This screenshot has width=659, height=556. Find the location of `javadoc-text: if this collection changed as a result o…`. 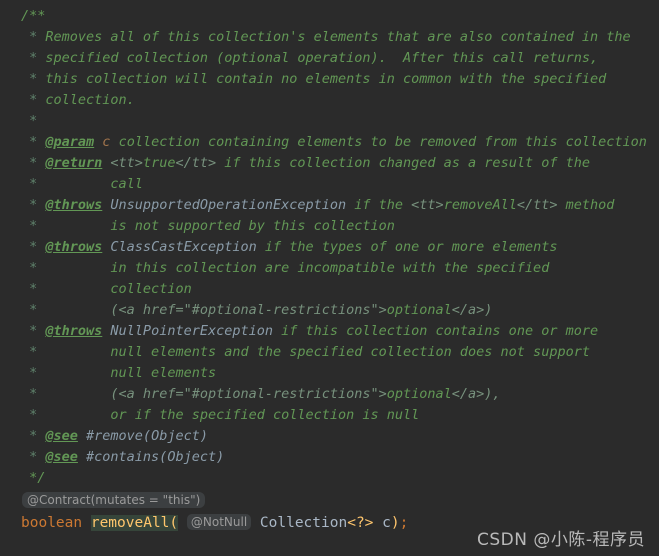

javadoc-text: if this collection changed as a result o… is located at coordinates (403, 163).